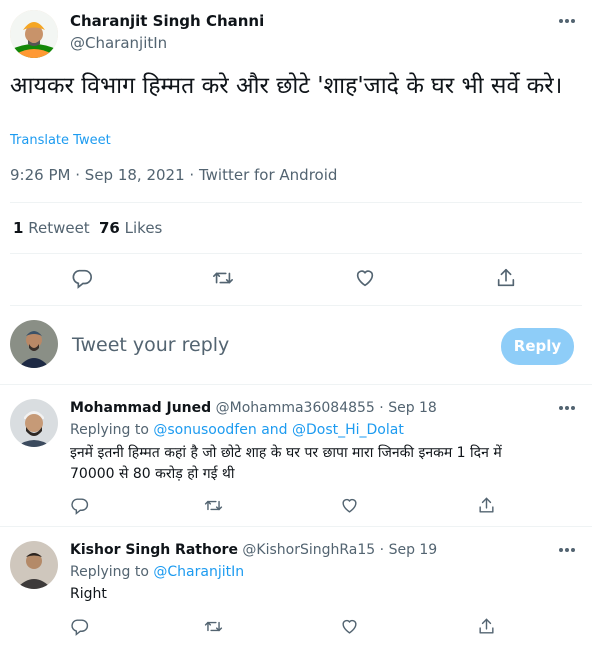 Image resolution: width=592 pixels, height=649 pixels. What do you see at coordinates (348, 430) in the screenshot?
I see `mention-link: @Dost_Hi_Dolat` at bounding box center [348, 430].